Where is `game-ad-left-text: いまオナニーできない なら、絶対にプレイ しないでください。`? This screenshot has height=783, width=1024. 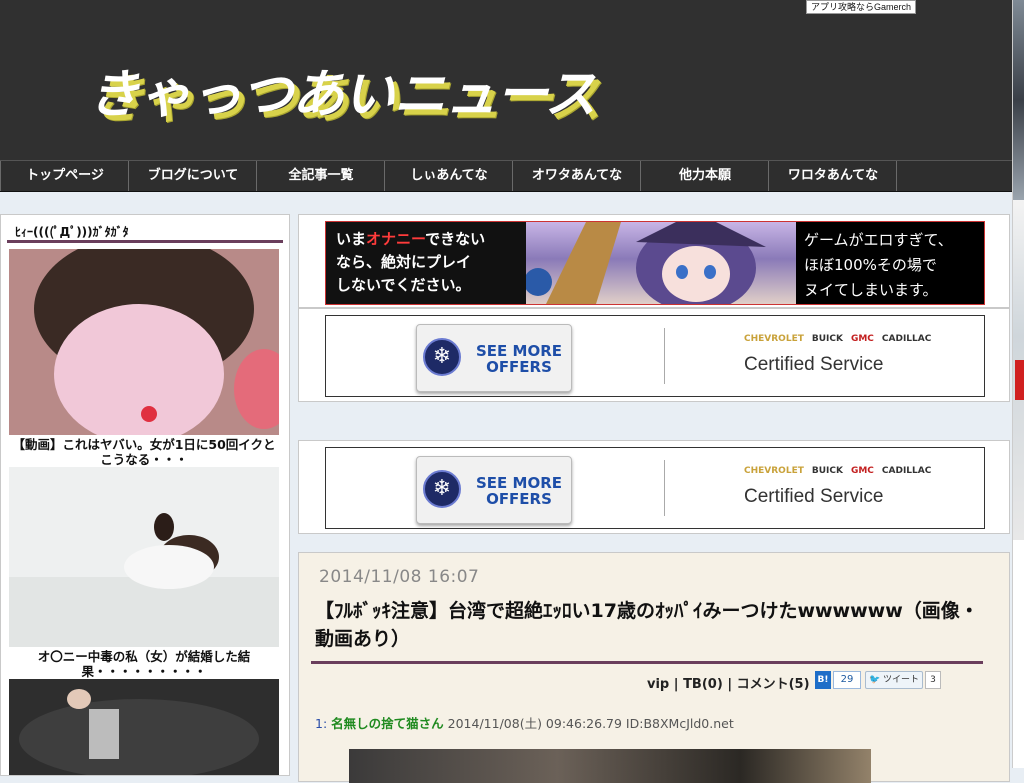 game-ad-left-text: いまオナニーできない なら、絶対にプレイ しないでください。 is located at coordinates (410, 262).